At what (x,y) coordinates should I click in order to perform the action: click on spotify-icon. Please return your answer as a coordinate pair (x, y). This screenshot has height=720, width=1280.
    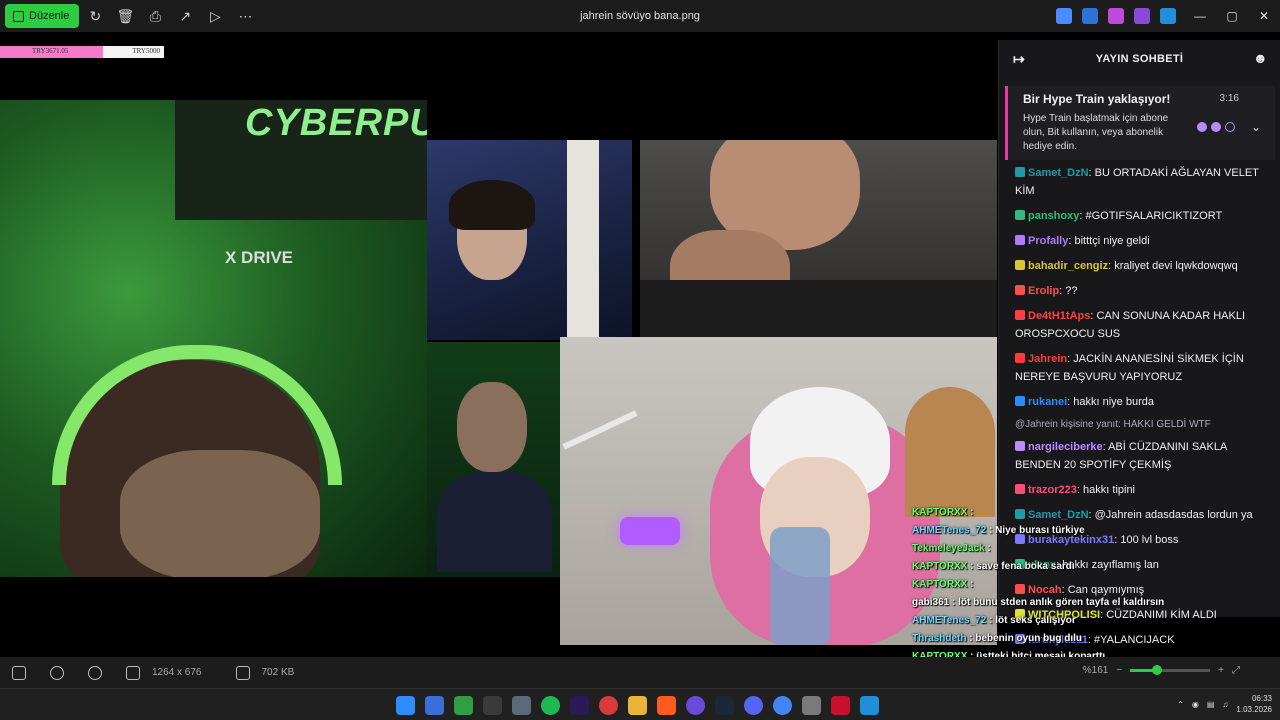
    Looking at the image, I should click on (550, 705).